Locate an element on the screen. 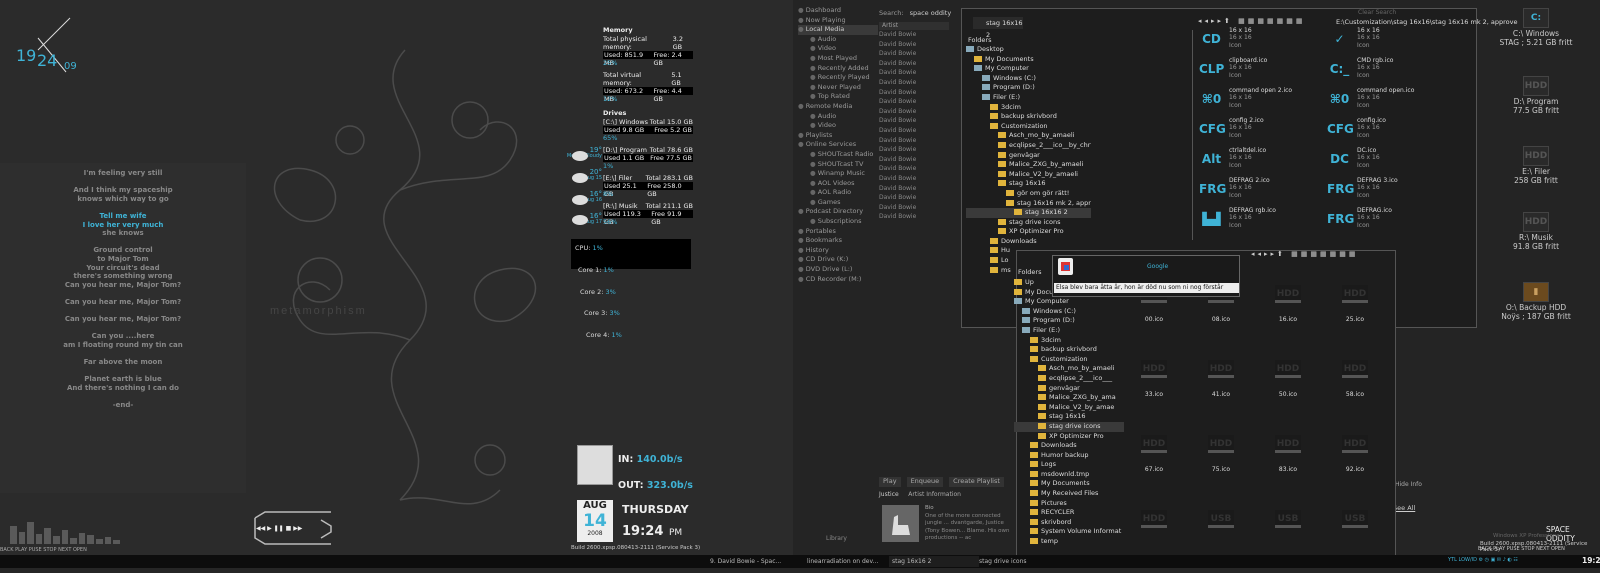 The width and height of the screenshot is (1600, 573). tree-item: stag 16x16 2 is located at coordinates (1028, 213).